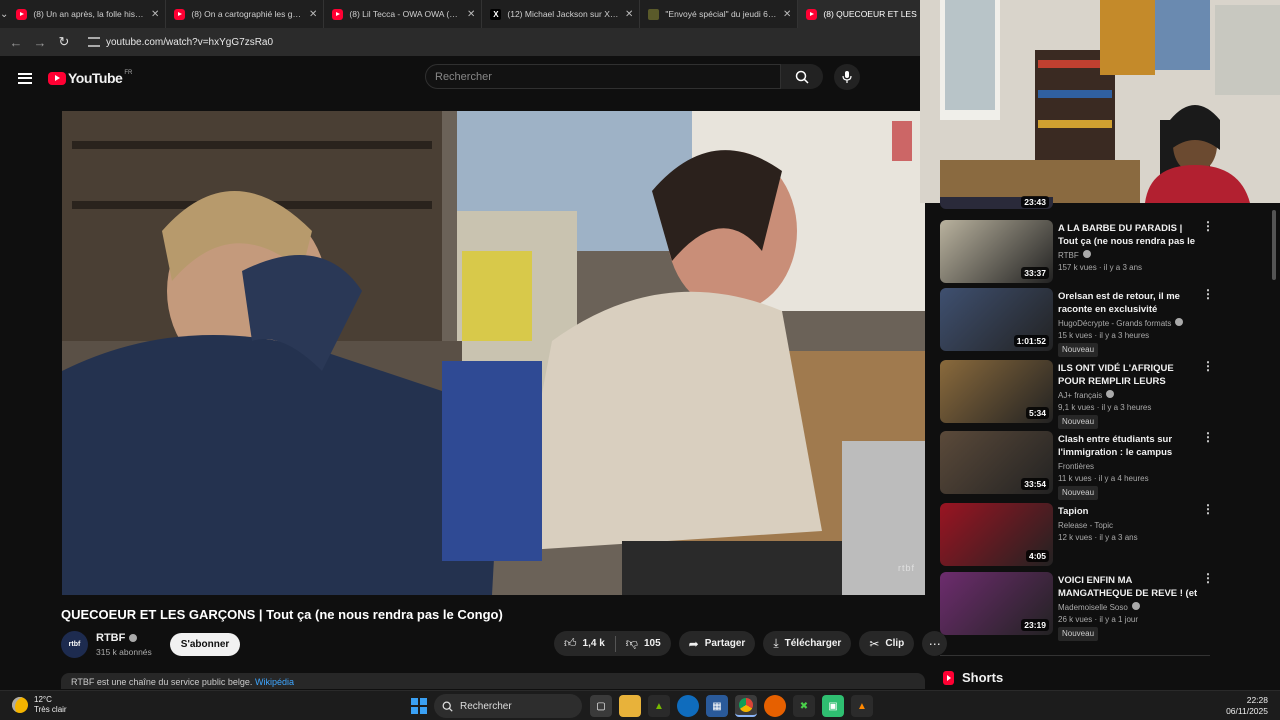 The height and width of the screenshot is (720, 1280). I want to click on reload-icon: ↻, so click(64, 42).